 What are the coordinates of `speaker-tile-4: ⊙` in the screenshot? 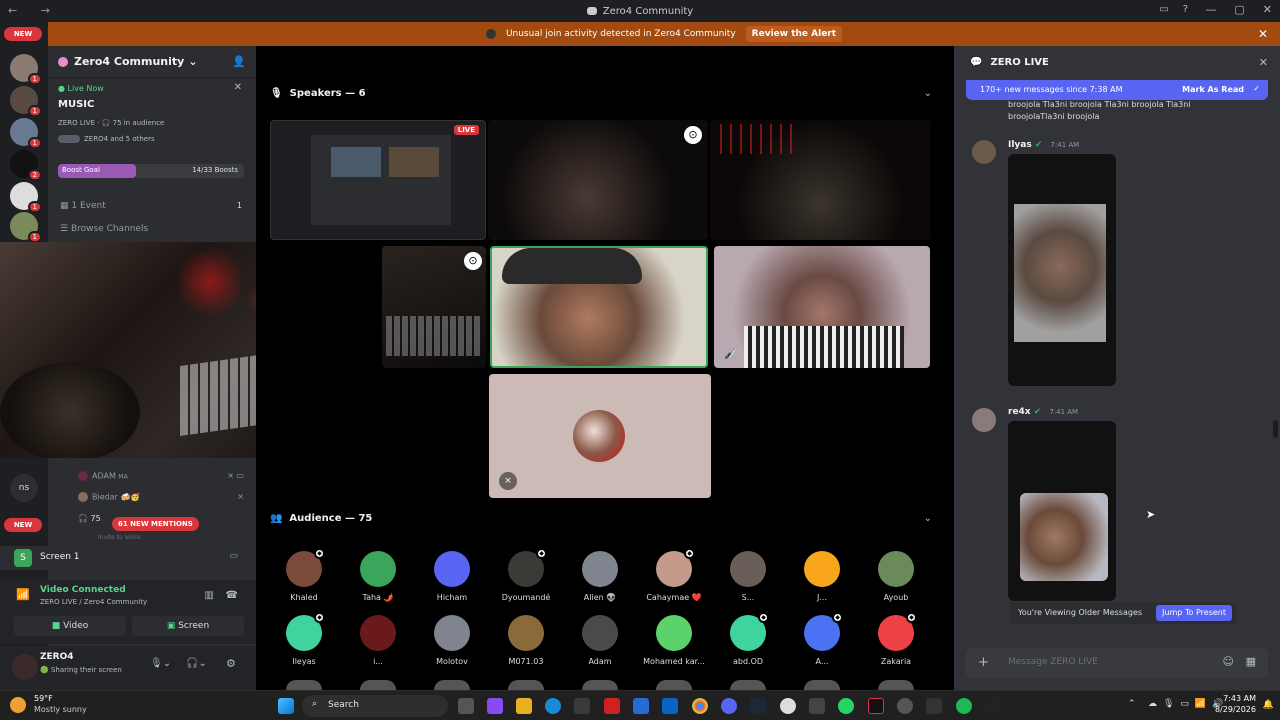 It's located at (434, 307).